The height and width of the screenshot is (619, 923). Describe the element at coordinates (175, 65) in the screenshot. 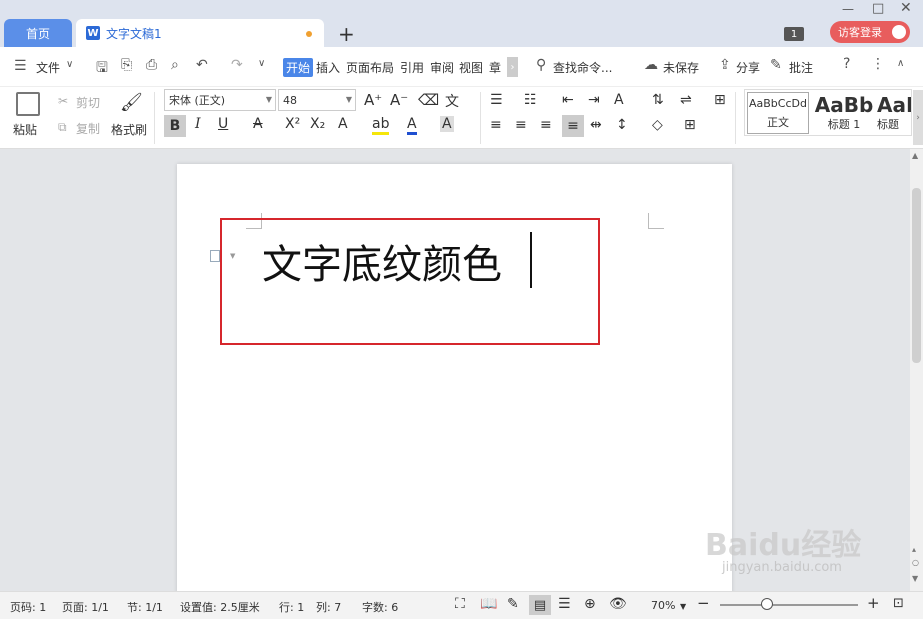

I see `preview-icon: ⌕` at that location.